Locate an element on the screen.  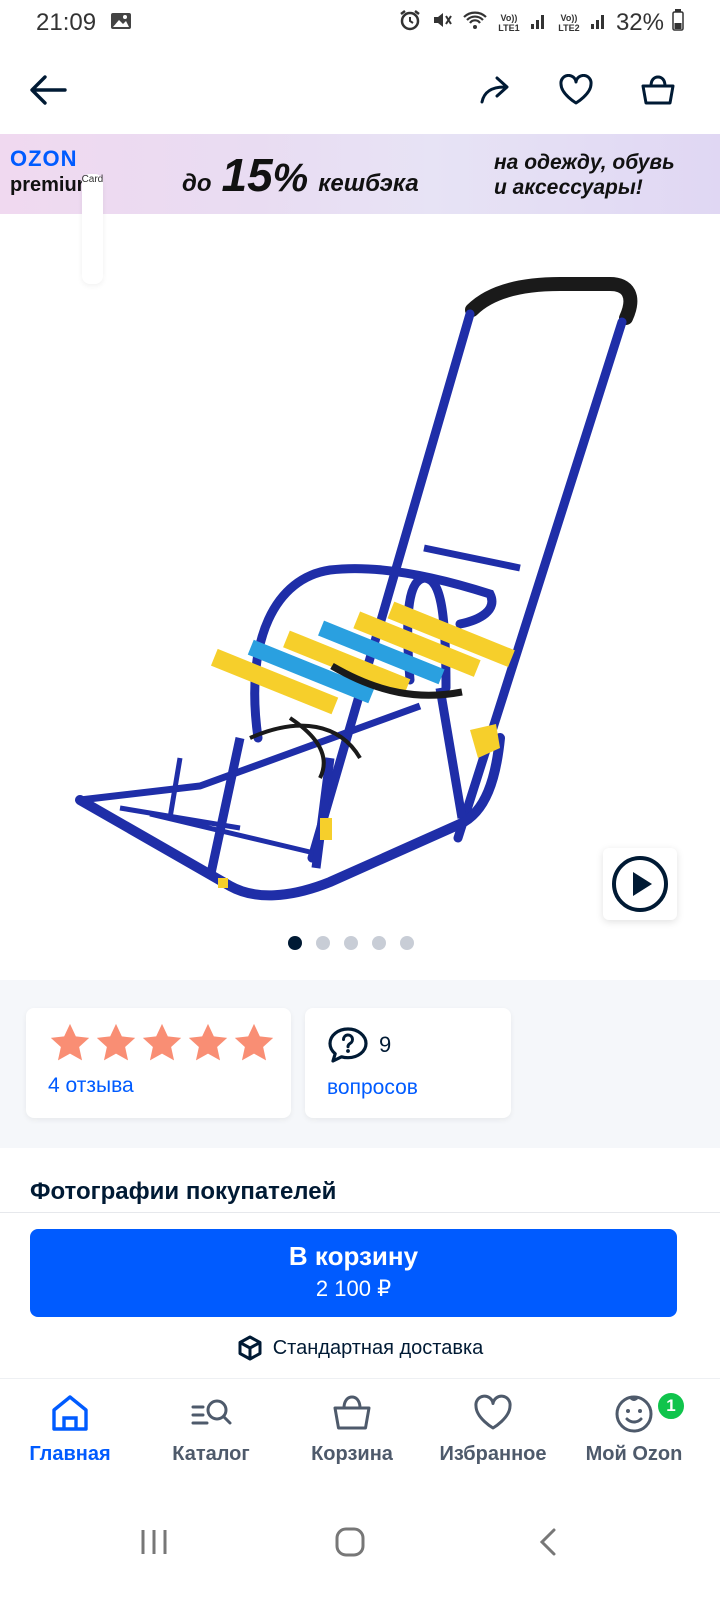
nav-cart: Корзина is located at coordinates (352, 1429).